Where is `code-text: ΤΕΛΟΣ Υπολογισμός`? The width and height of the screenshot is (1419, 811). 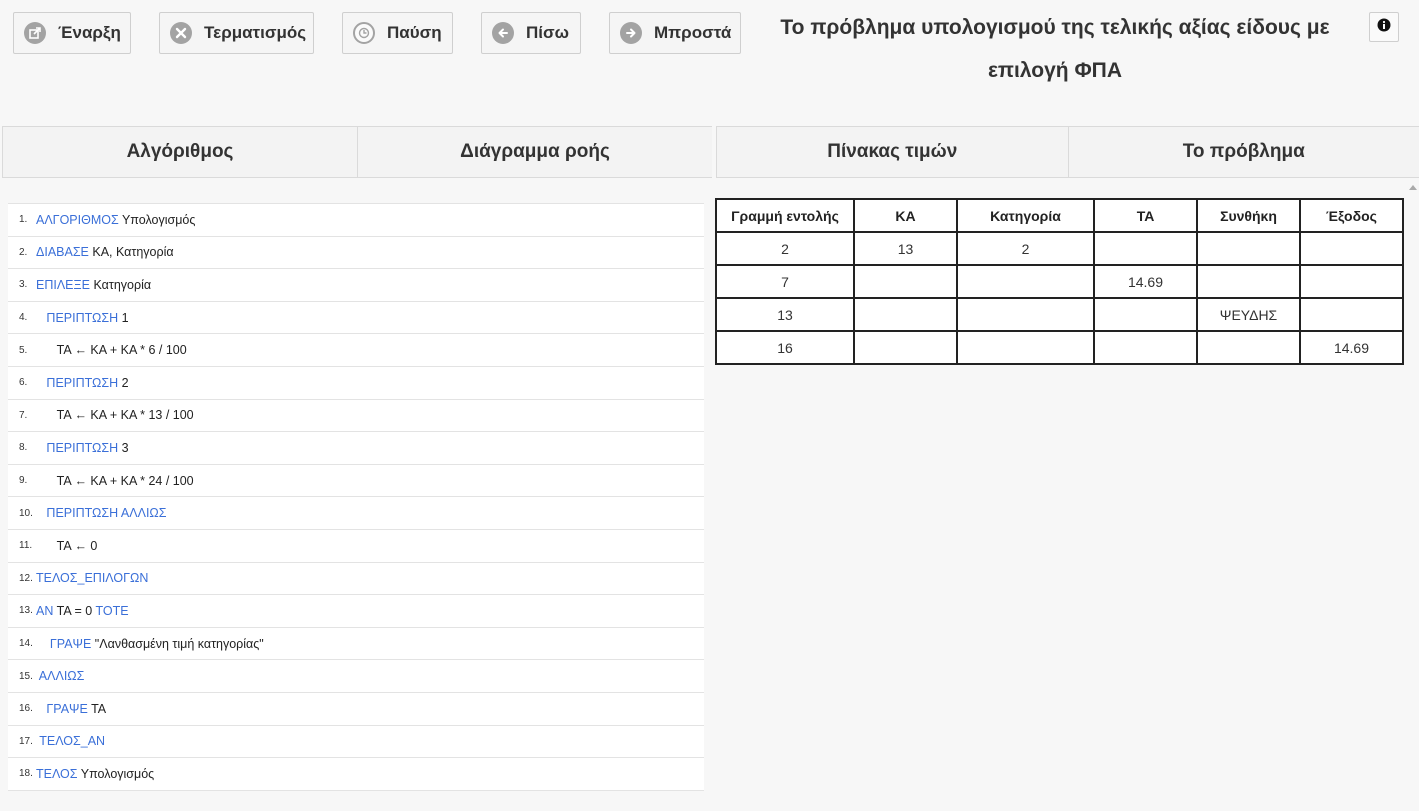
code-text: ΤΕΛΟΣ Υπολογισμός is located at coordinates (95, 774).